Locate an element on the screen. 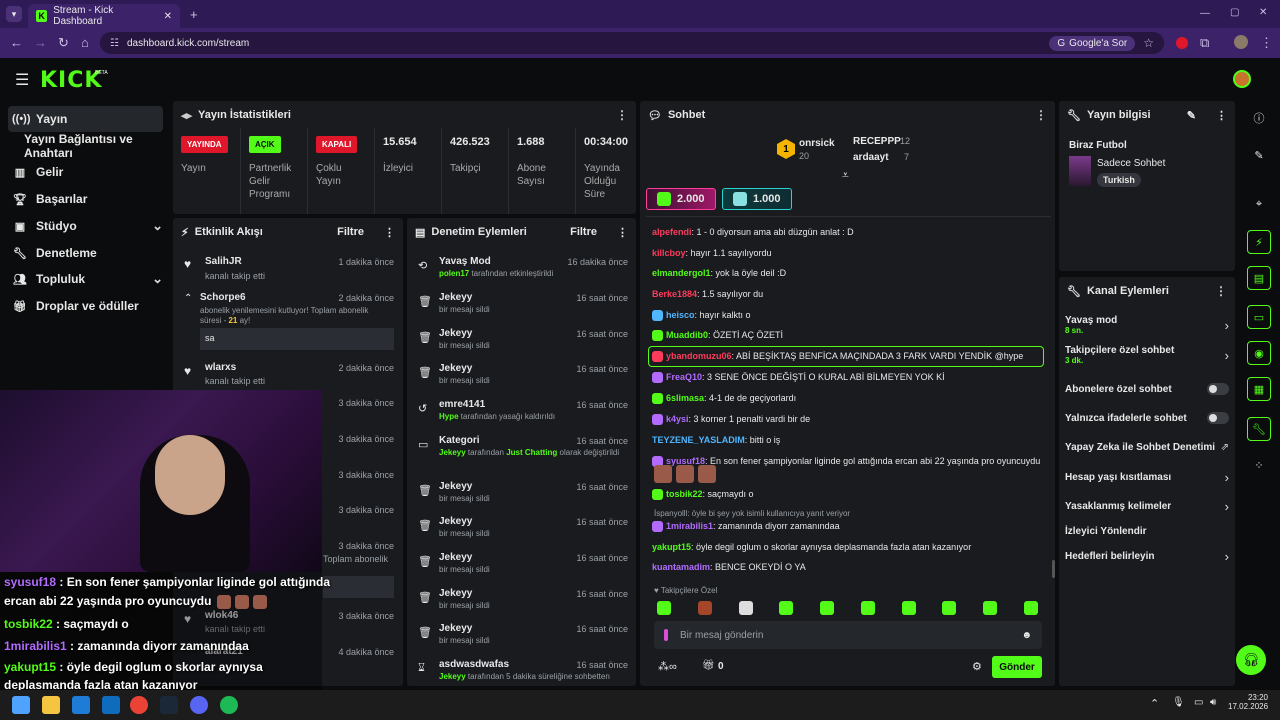  browser-tab: K Stream - Kick Dashboard ✕ is located at coordinates (104, 16).